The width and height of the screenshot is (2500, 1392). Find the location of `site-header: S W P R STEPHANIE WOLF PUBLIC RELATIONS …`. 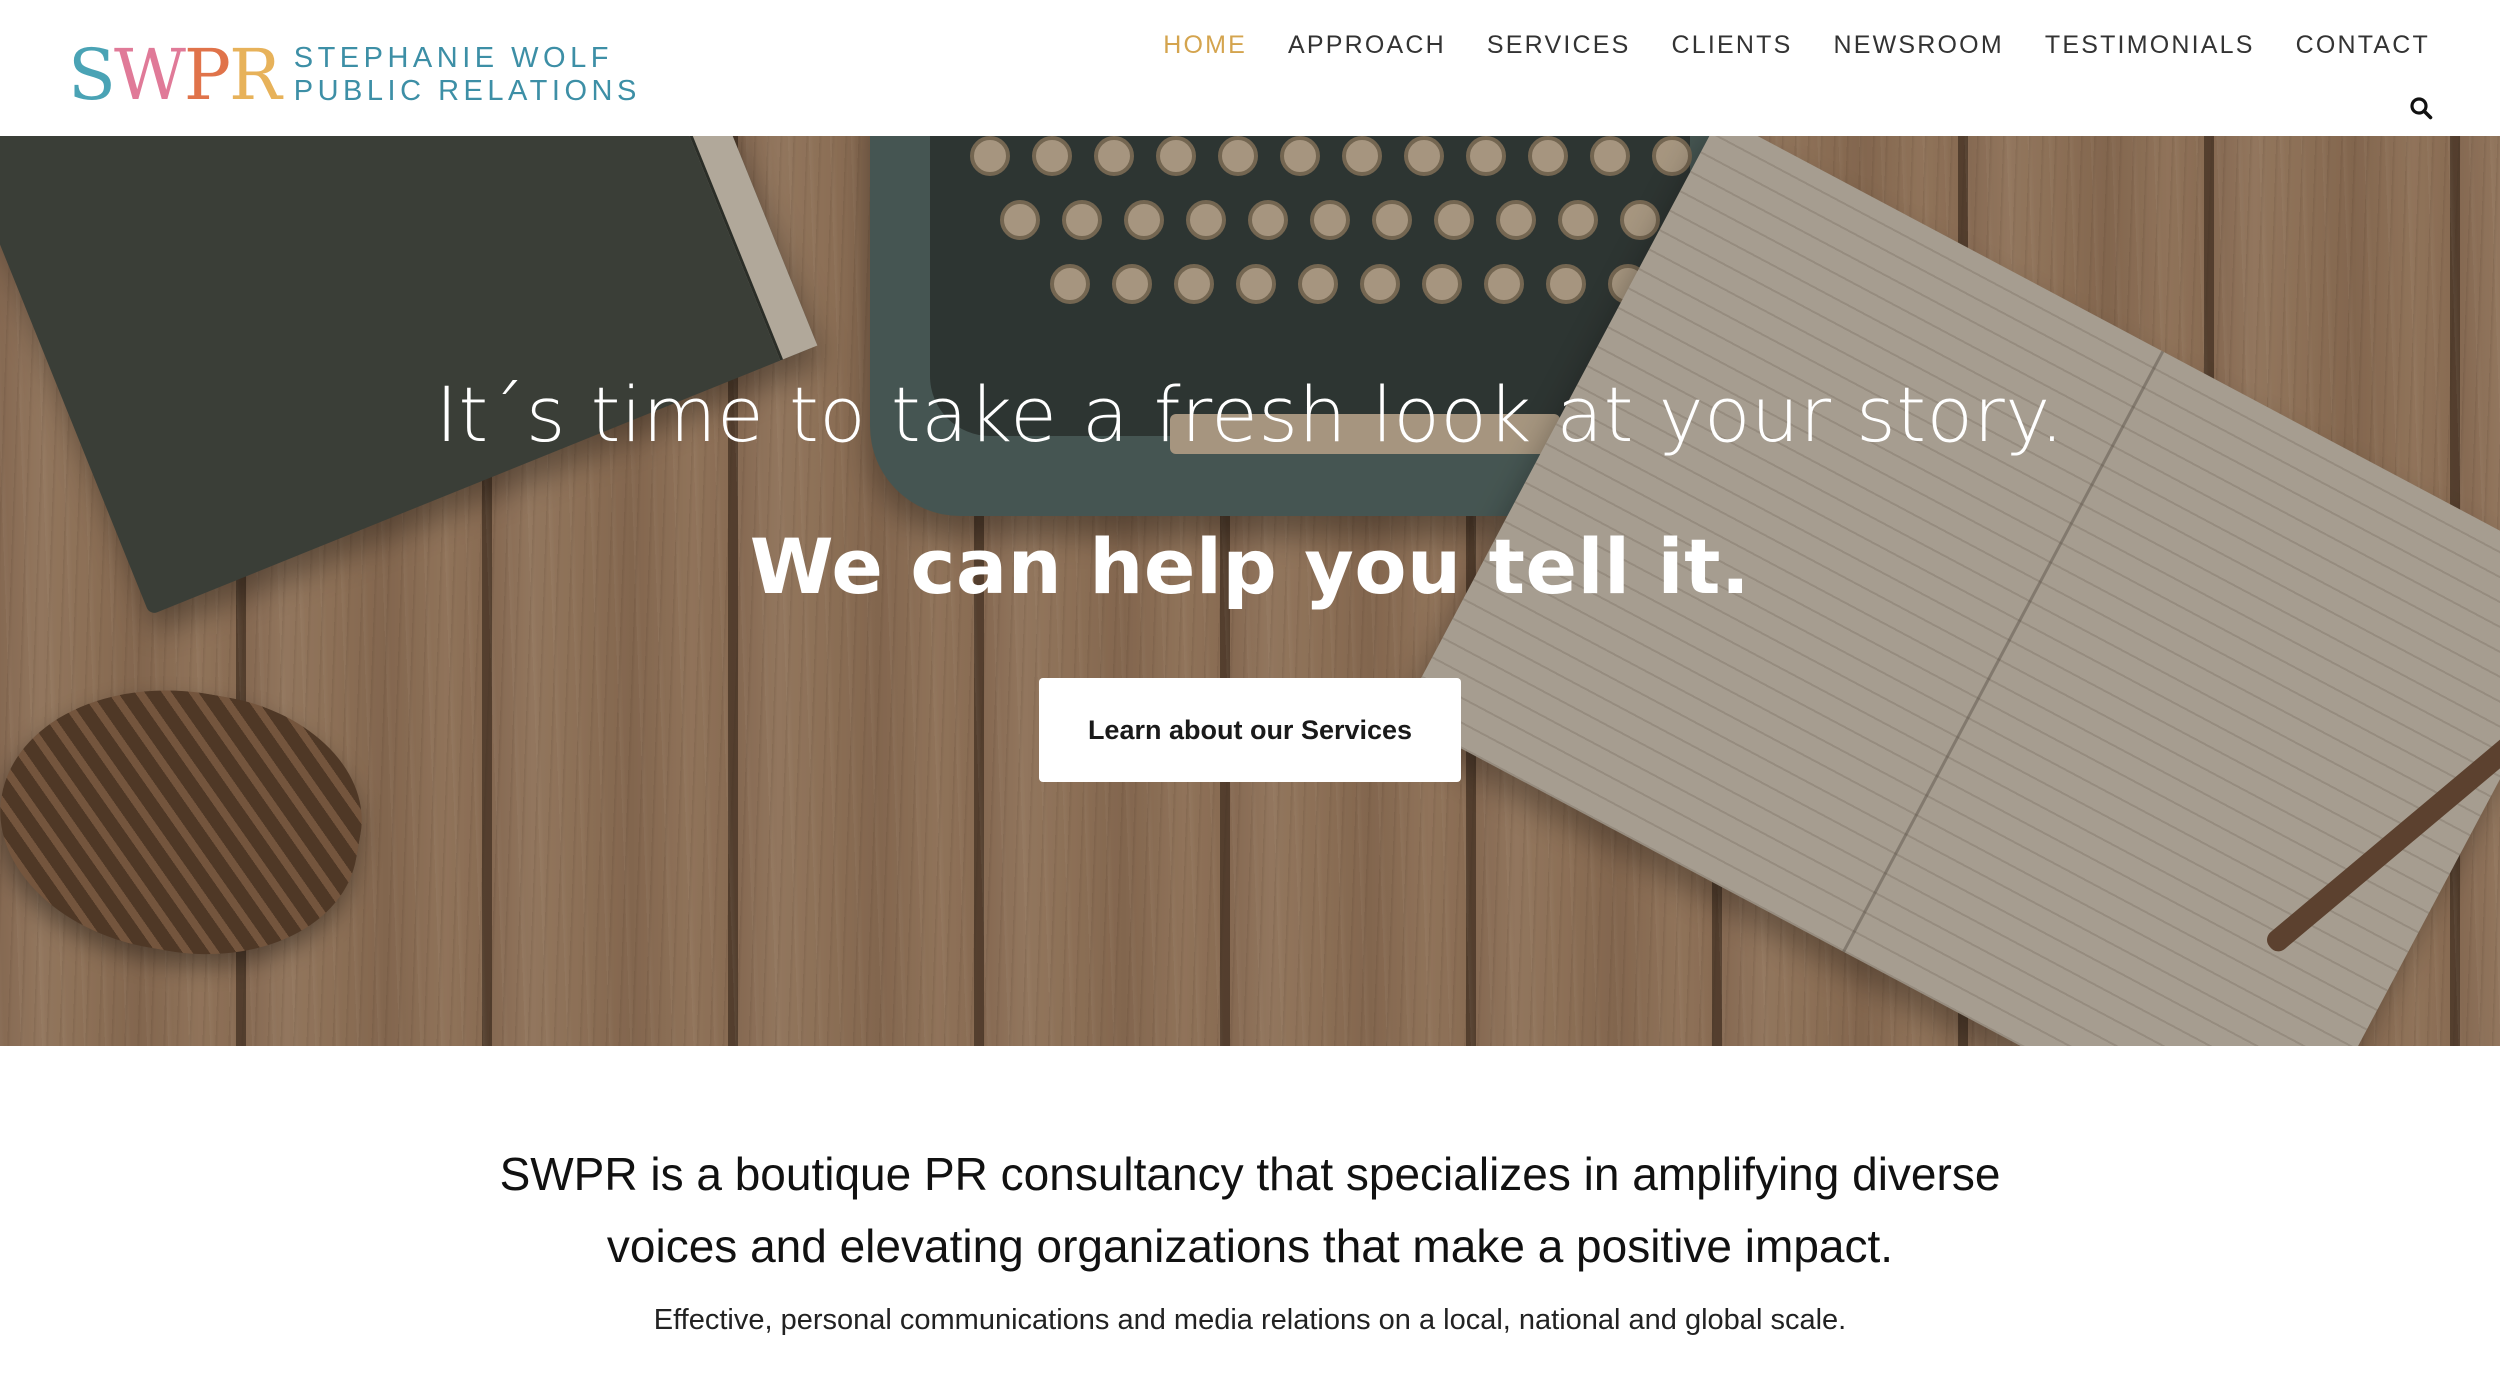

site-header: S W P R STEPHANIE WOLF PUBLIC RELATIONS … is located at coordinates (1250, 68).